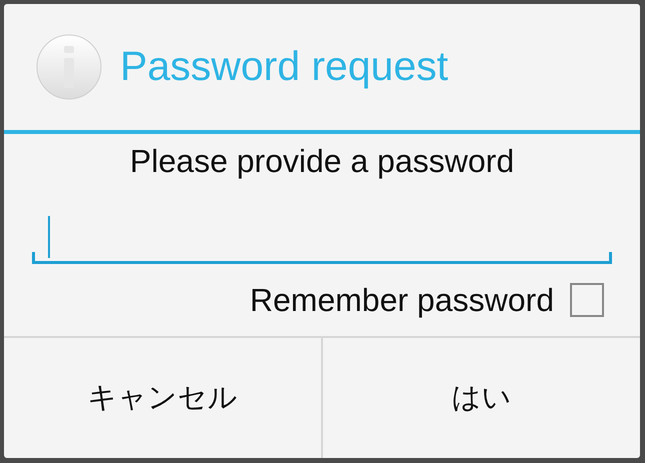 The height and width of the screenshot is (463, 645). I want to click on message-text: Please provide a password, so click(322, 161).